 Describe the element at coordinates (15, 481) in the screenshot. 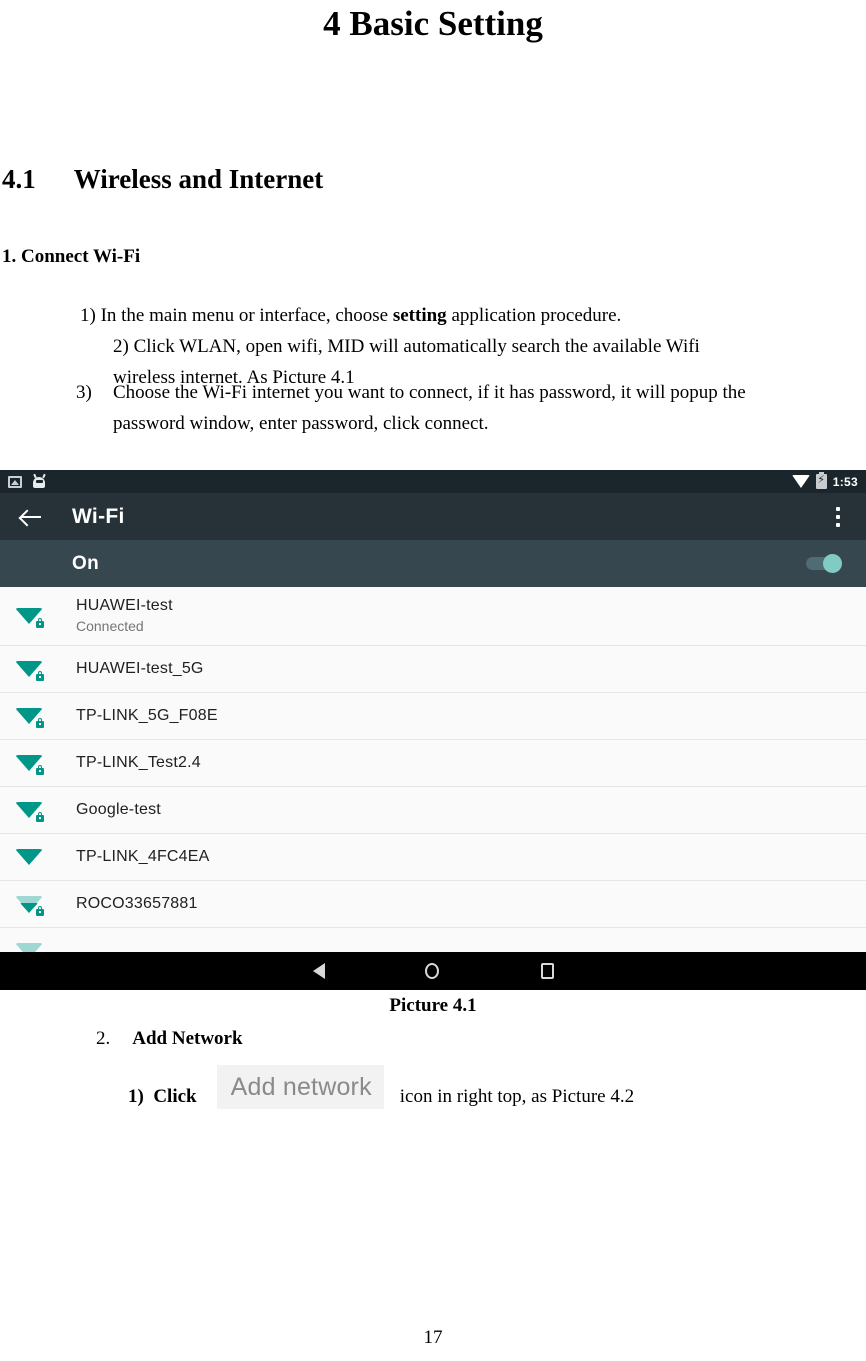

I see `screenshot-icon` at that location.